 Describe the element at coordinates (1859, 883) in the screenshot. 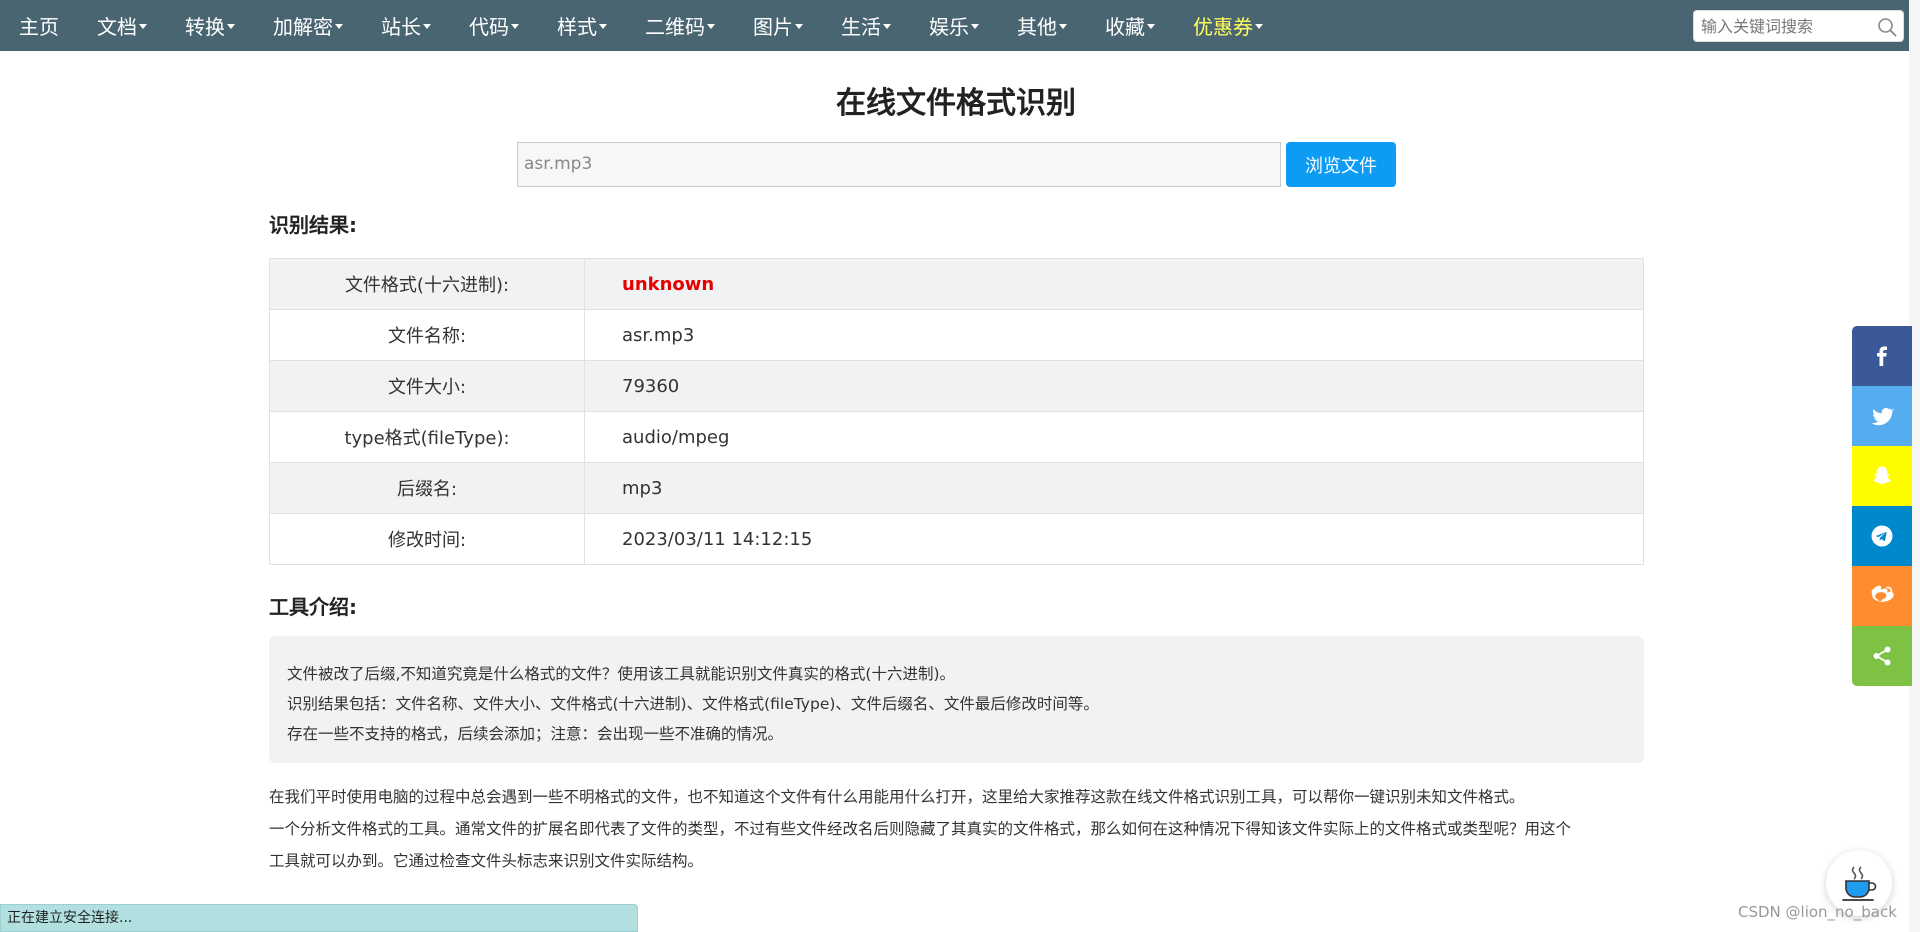

I see `coffee-cup-icon` at that location.